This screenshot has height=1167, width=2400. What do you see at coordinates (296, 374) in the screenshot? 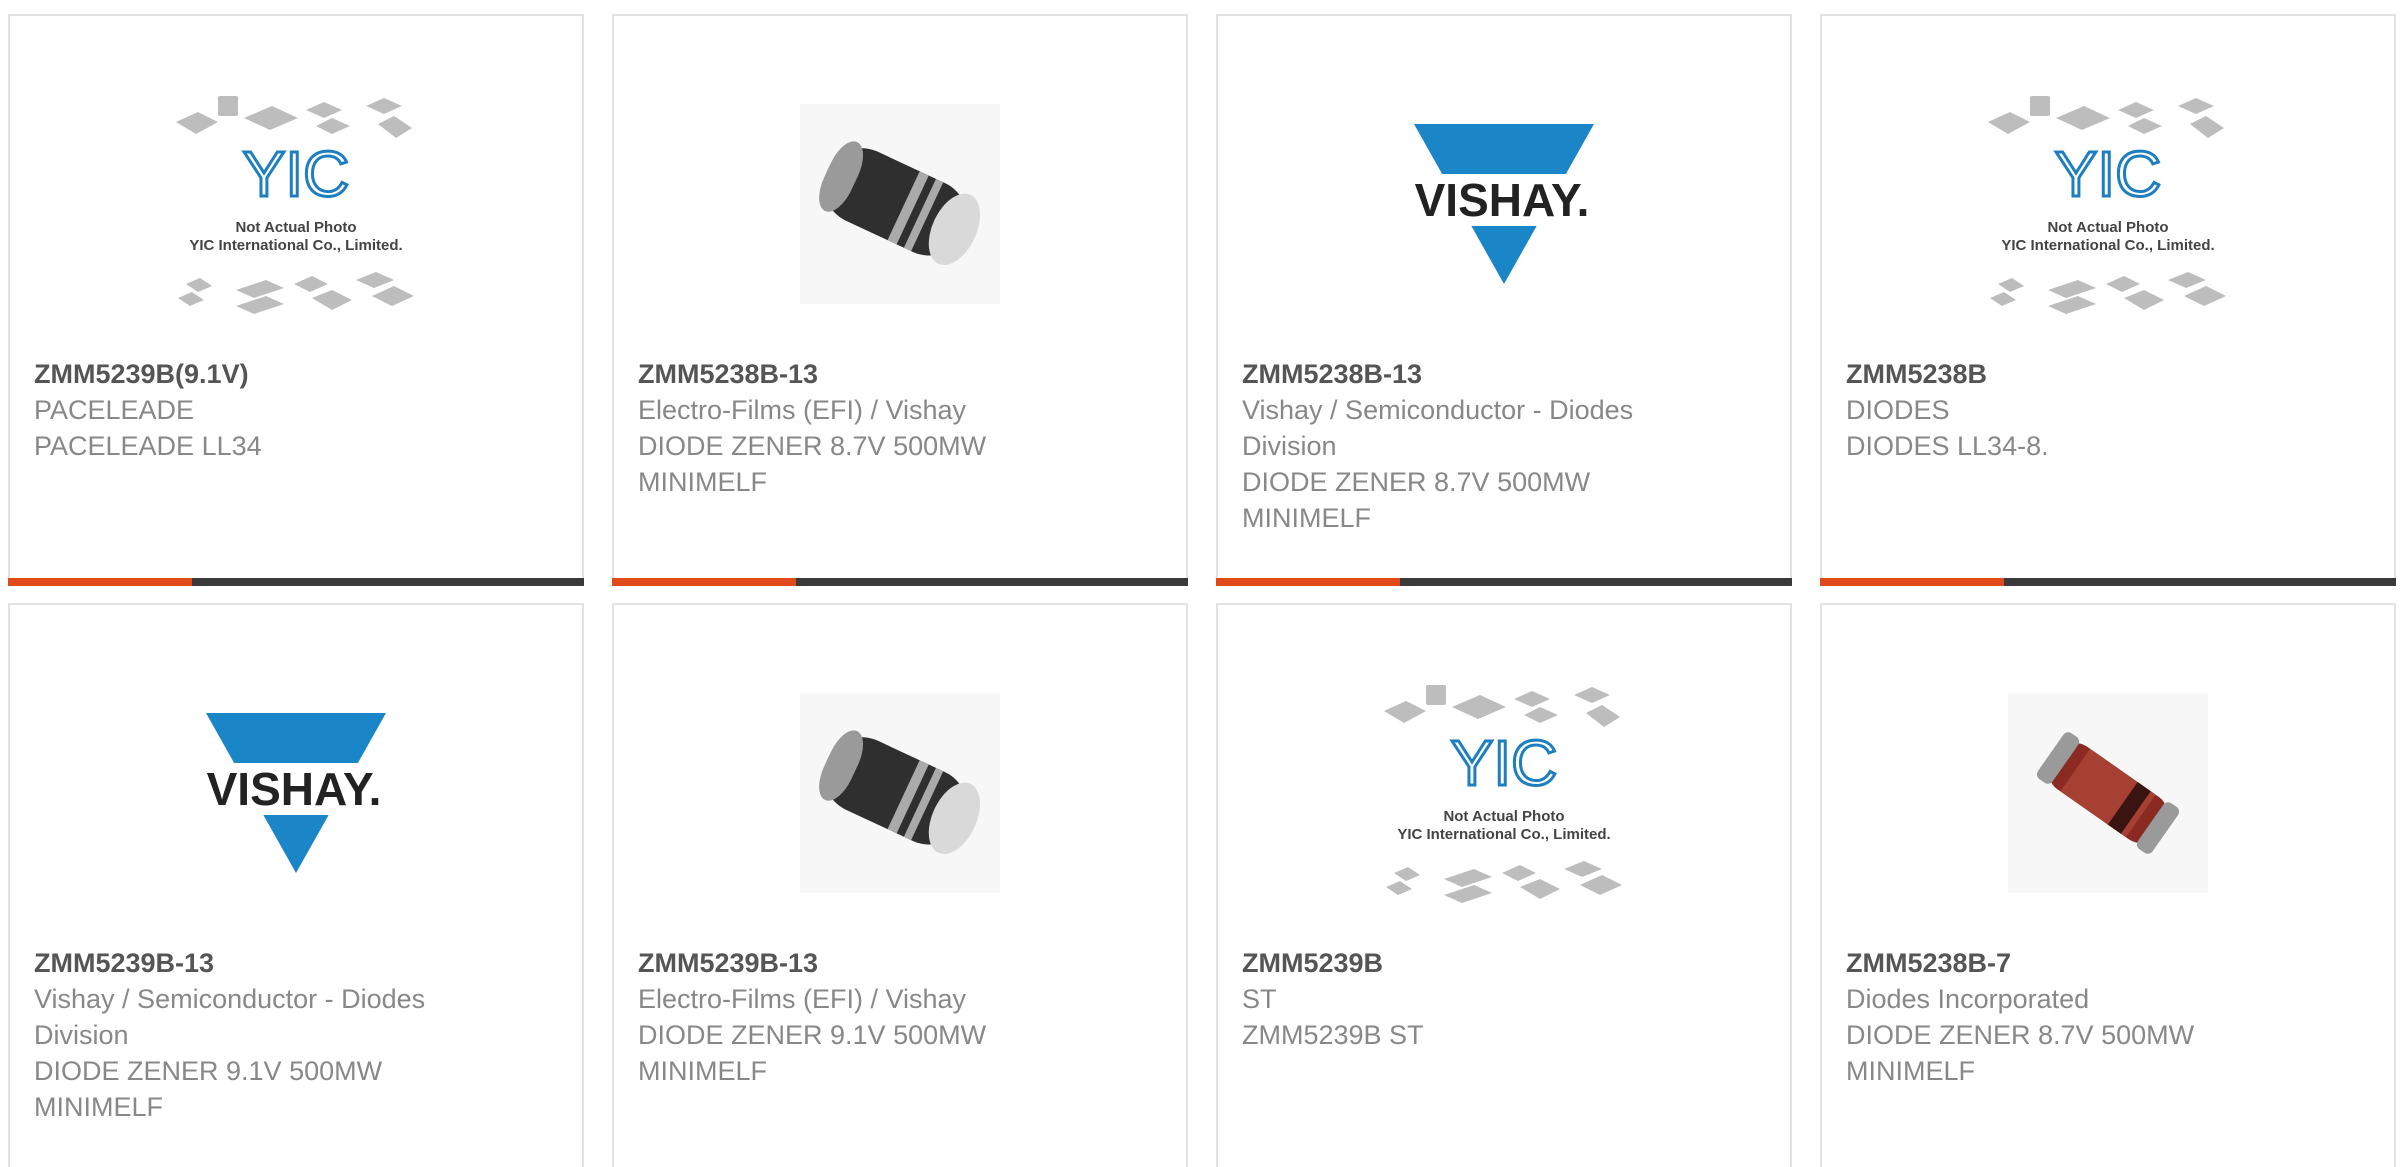
I see `part-number: ZMM5239B(9.1V)` at bounding box center [296, 374].